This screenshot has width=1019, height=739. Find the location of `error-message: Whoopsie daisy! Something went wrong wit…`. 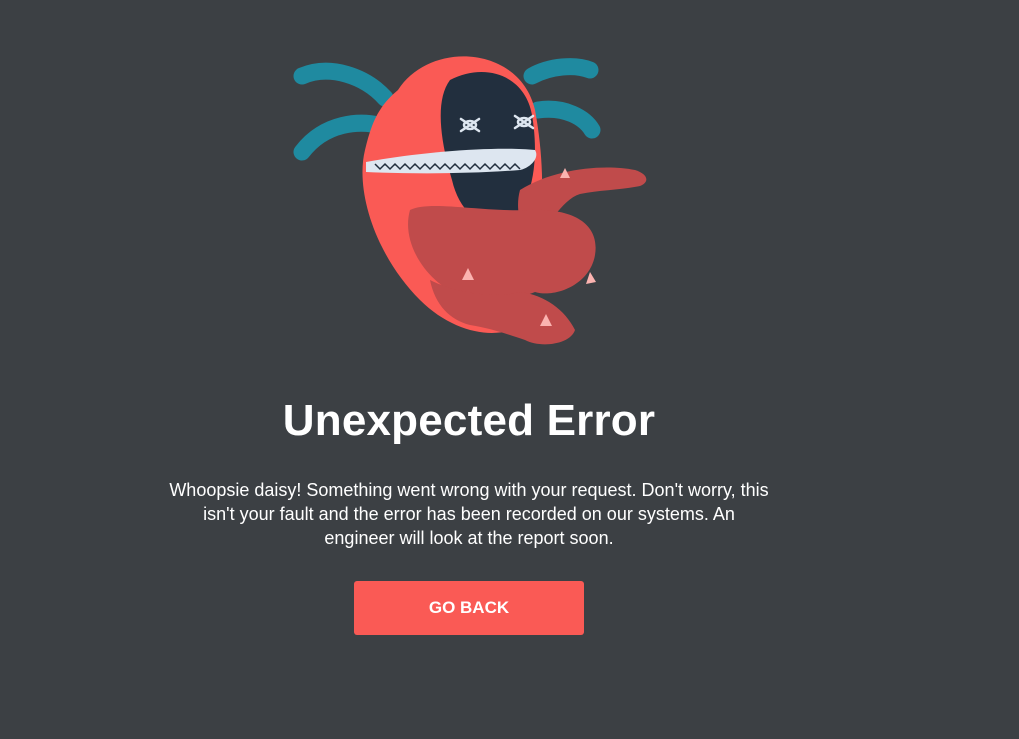

error-message: Whoopsie daisy! Something went wrong wit… is located at coordinates (469, 514).